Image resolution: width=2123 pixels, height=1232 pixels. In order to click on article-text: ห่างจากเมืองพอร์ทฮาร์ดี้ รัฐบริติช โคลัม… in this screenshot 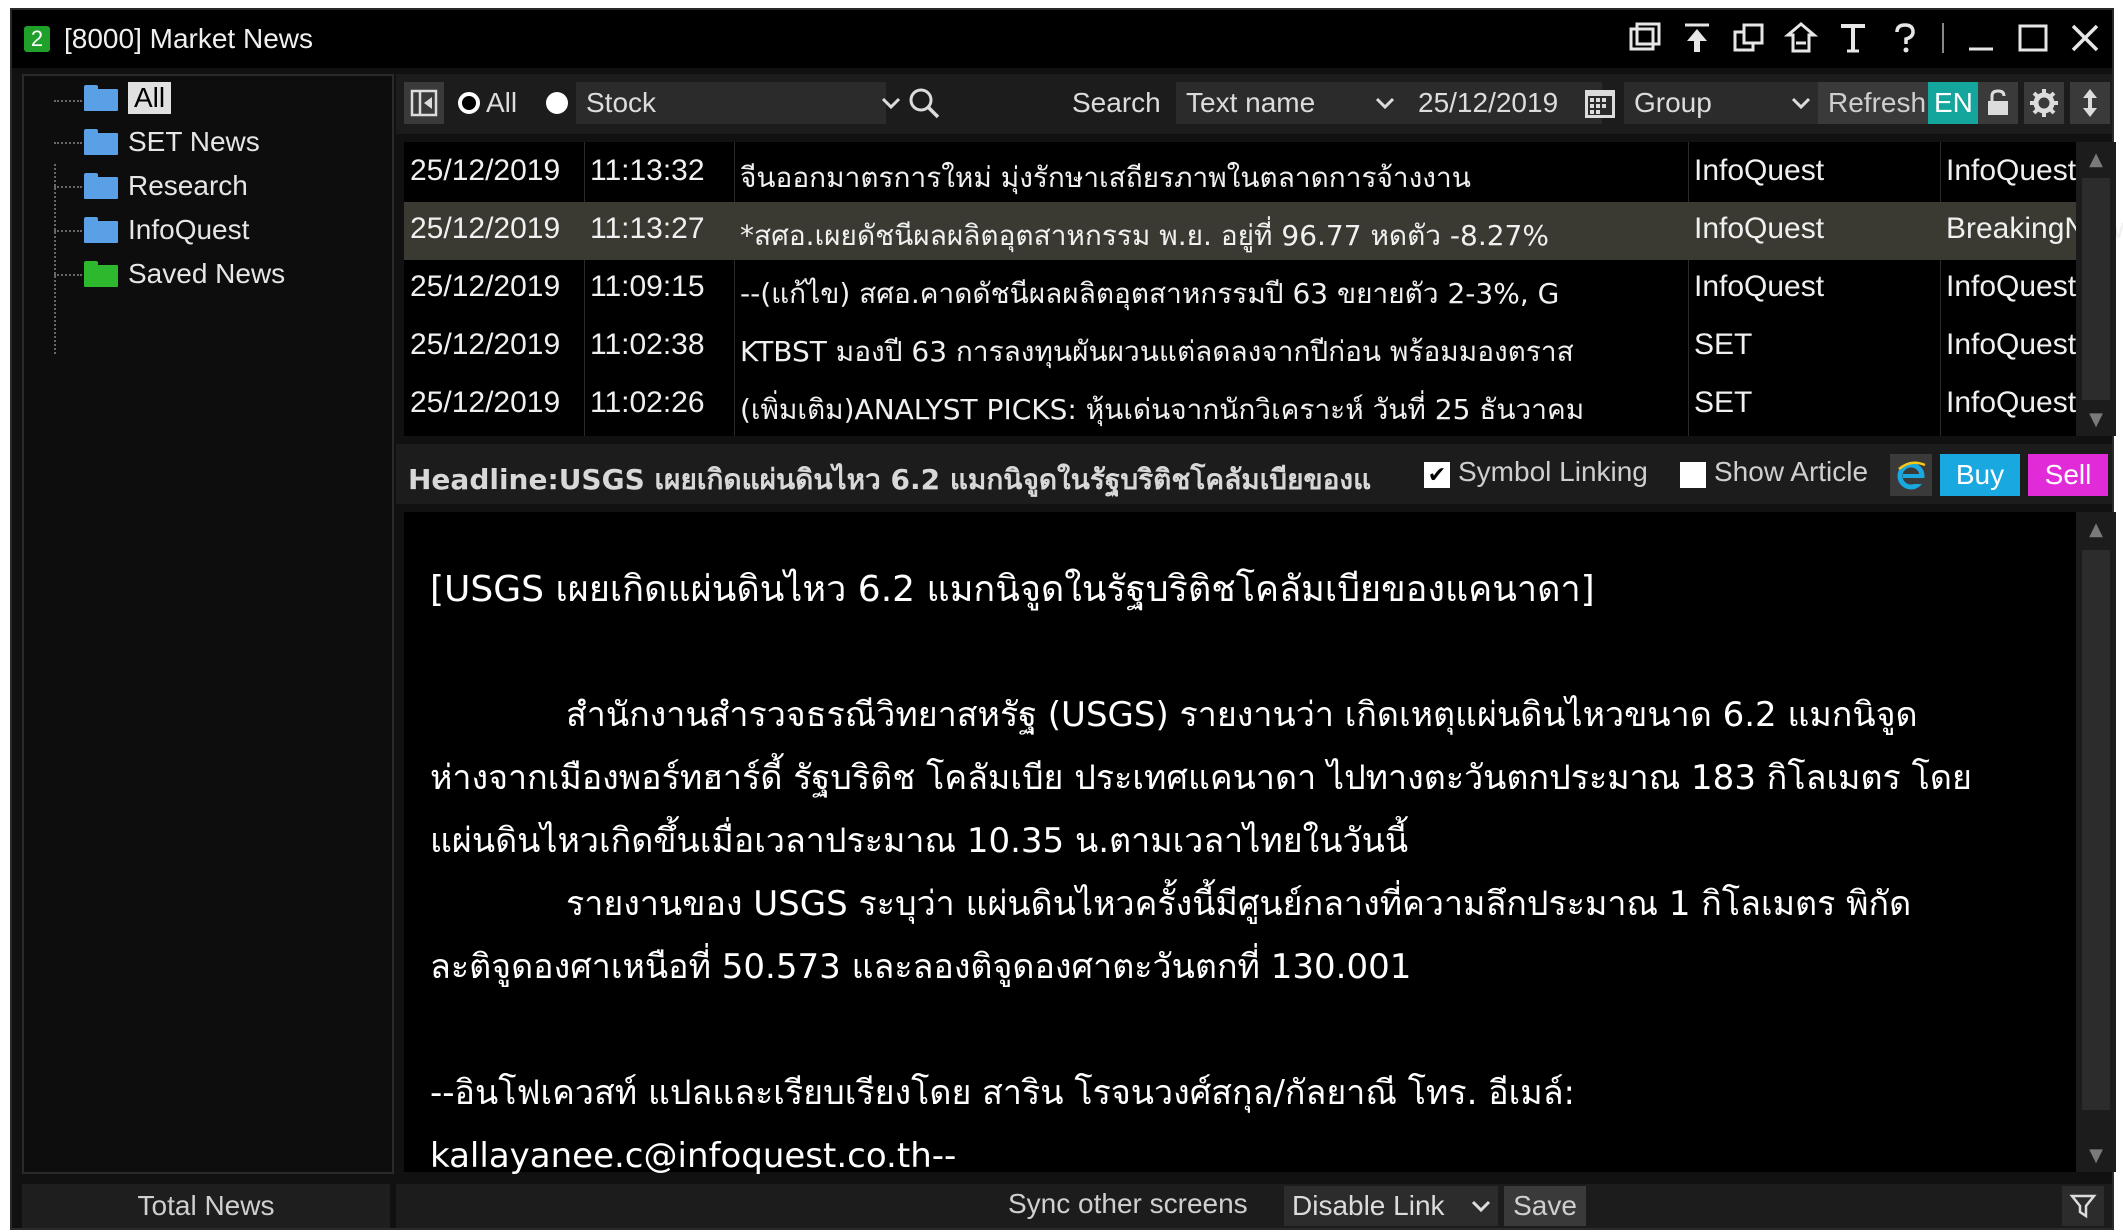, I will do `click(1201, 809)`.